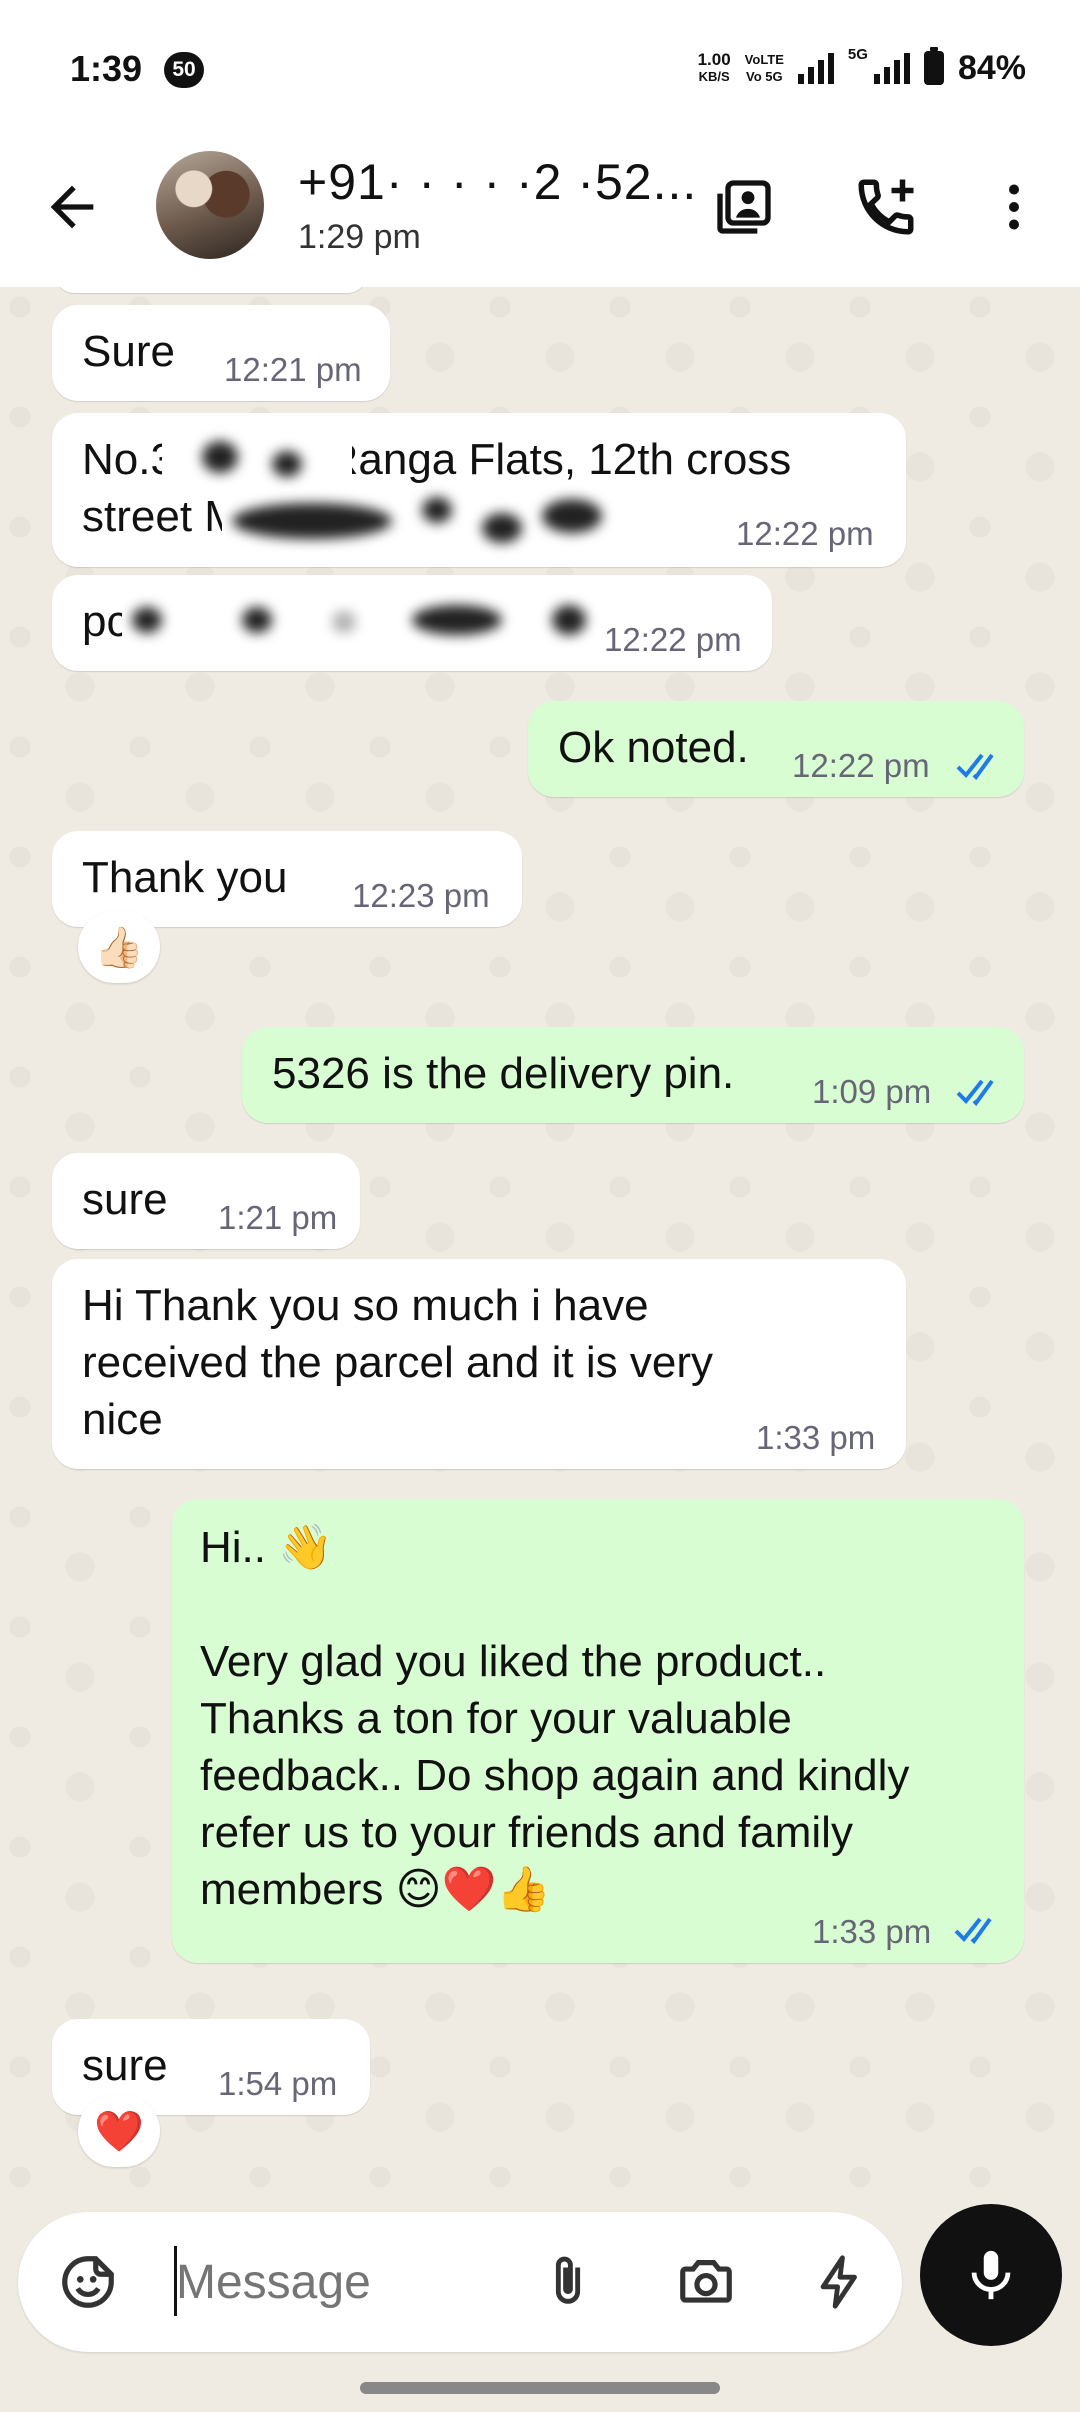  What do you see at coordinates (206, 1201) in the screenshot?
I see `message-incoming: sure 1:21 pm` at bounding box center [206, 1201].